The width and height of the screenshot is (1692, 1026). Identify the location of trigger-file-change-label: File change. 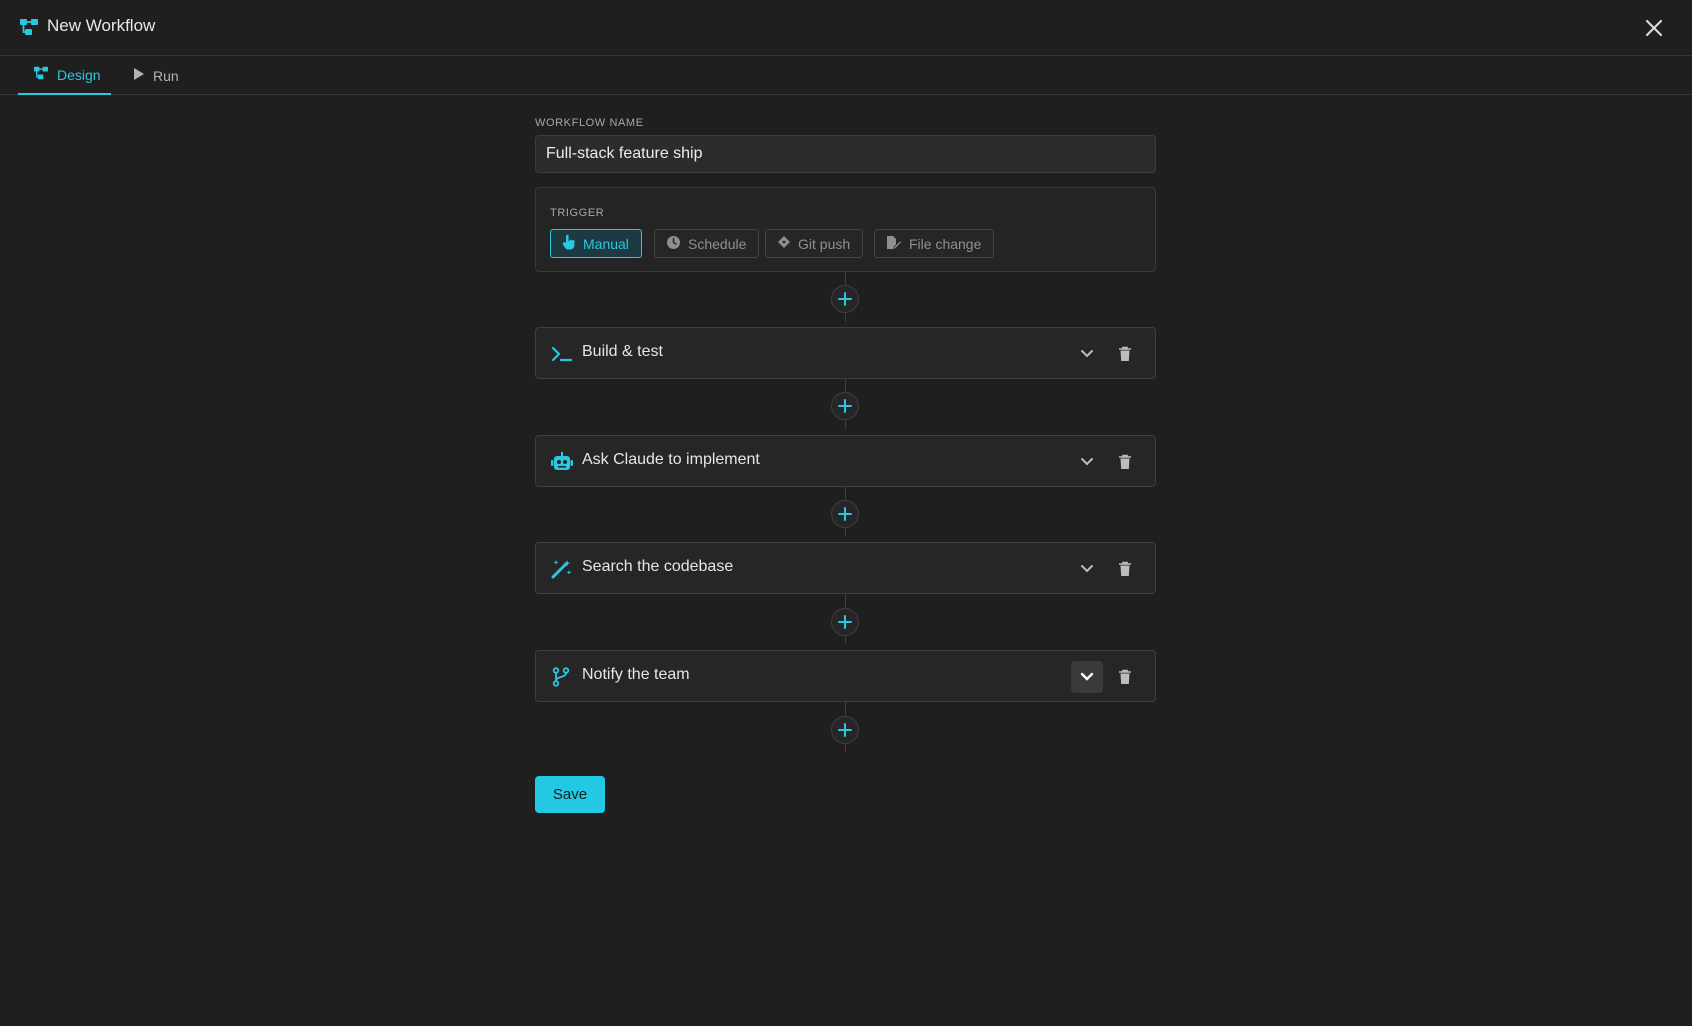
(945, 243).